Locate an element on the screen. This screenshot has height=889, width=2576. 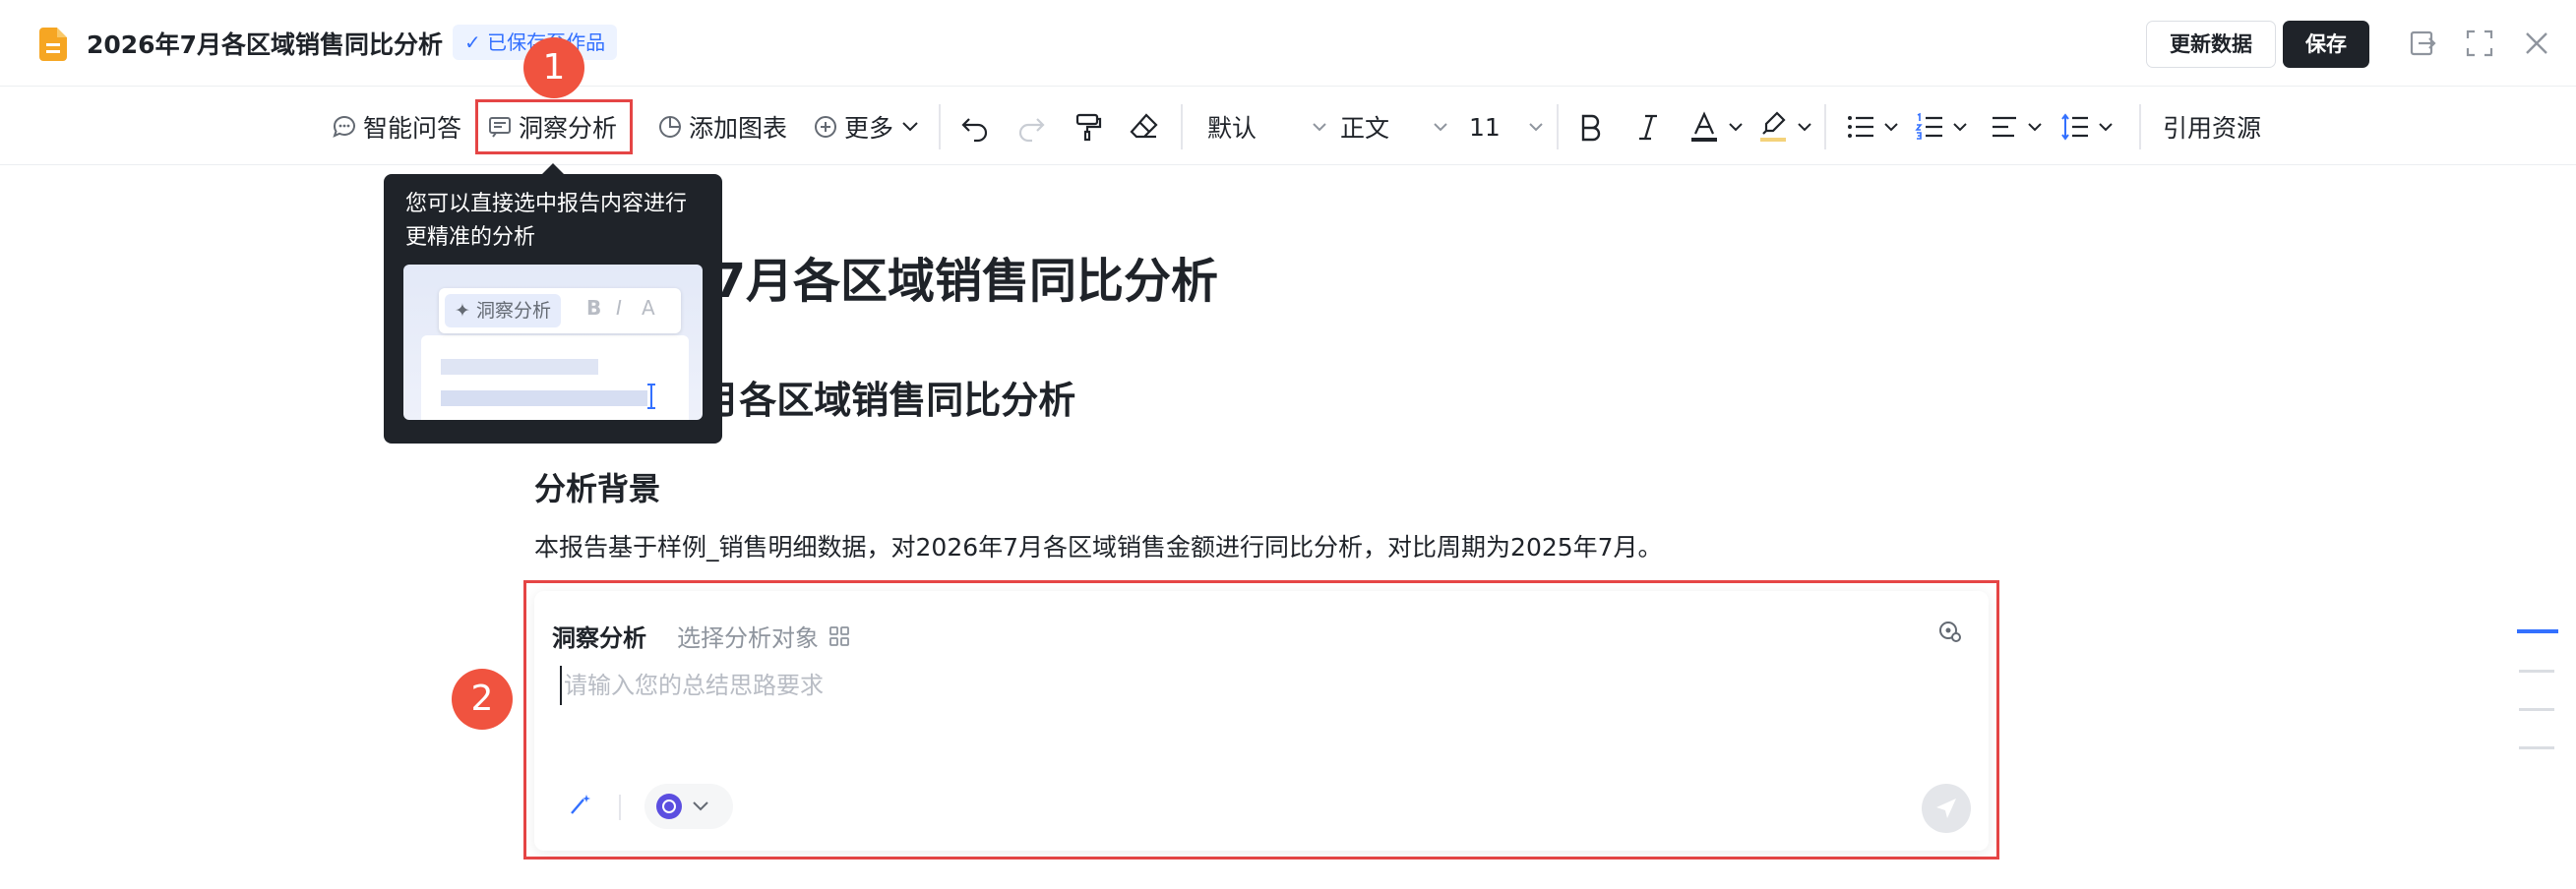
preview-insight-chip: ✦ 洞察分析 is located at coordinates (503, 310).